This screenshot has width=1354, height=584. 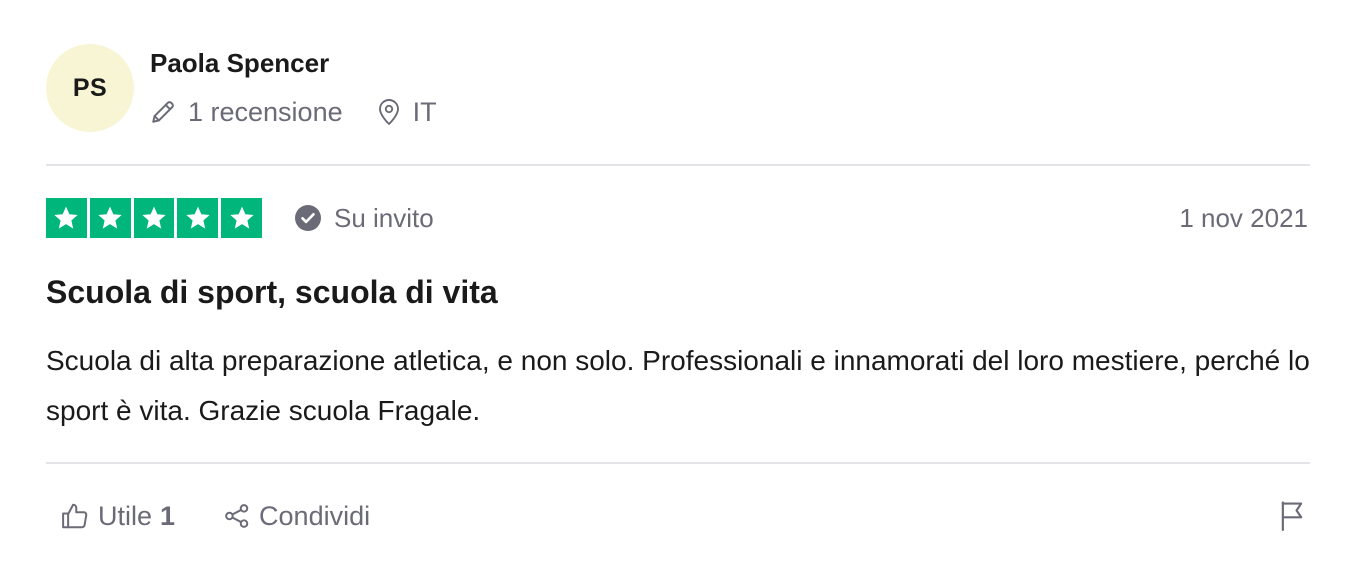 What do you see at coordinates (125, 515) in the screenshot?
I see `useful-label: Utile` at bounding box center [125, 515].